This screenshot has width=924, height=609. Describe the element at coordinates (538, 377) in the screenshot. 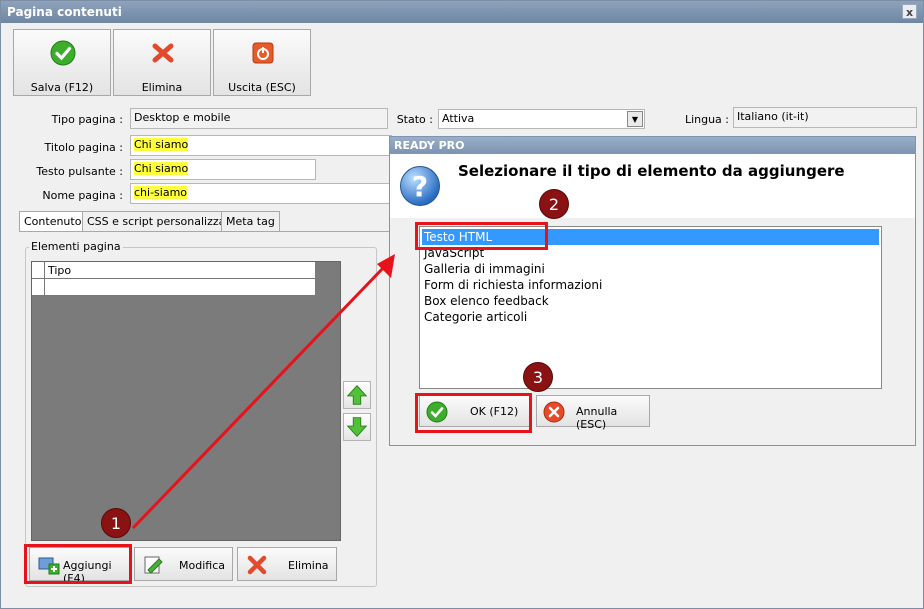

I see `step-badge-3: 3` at that location.